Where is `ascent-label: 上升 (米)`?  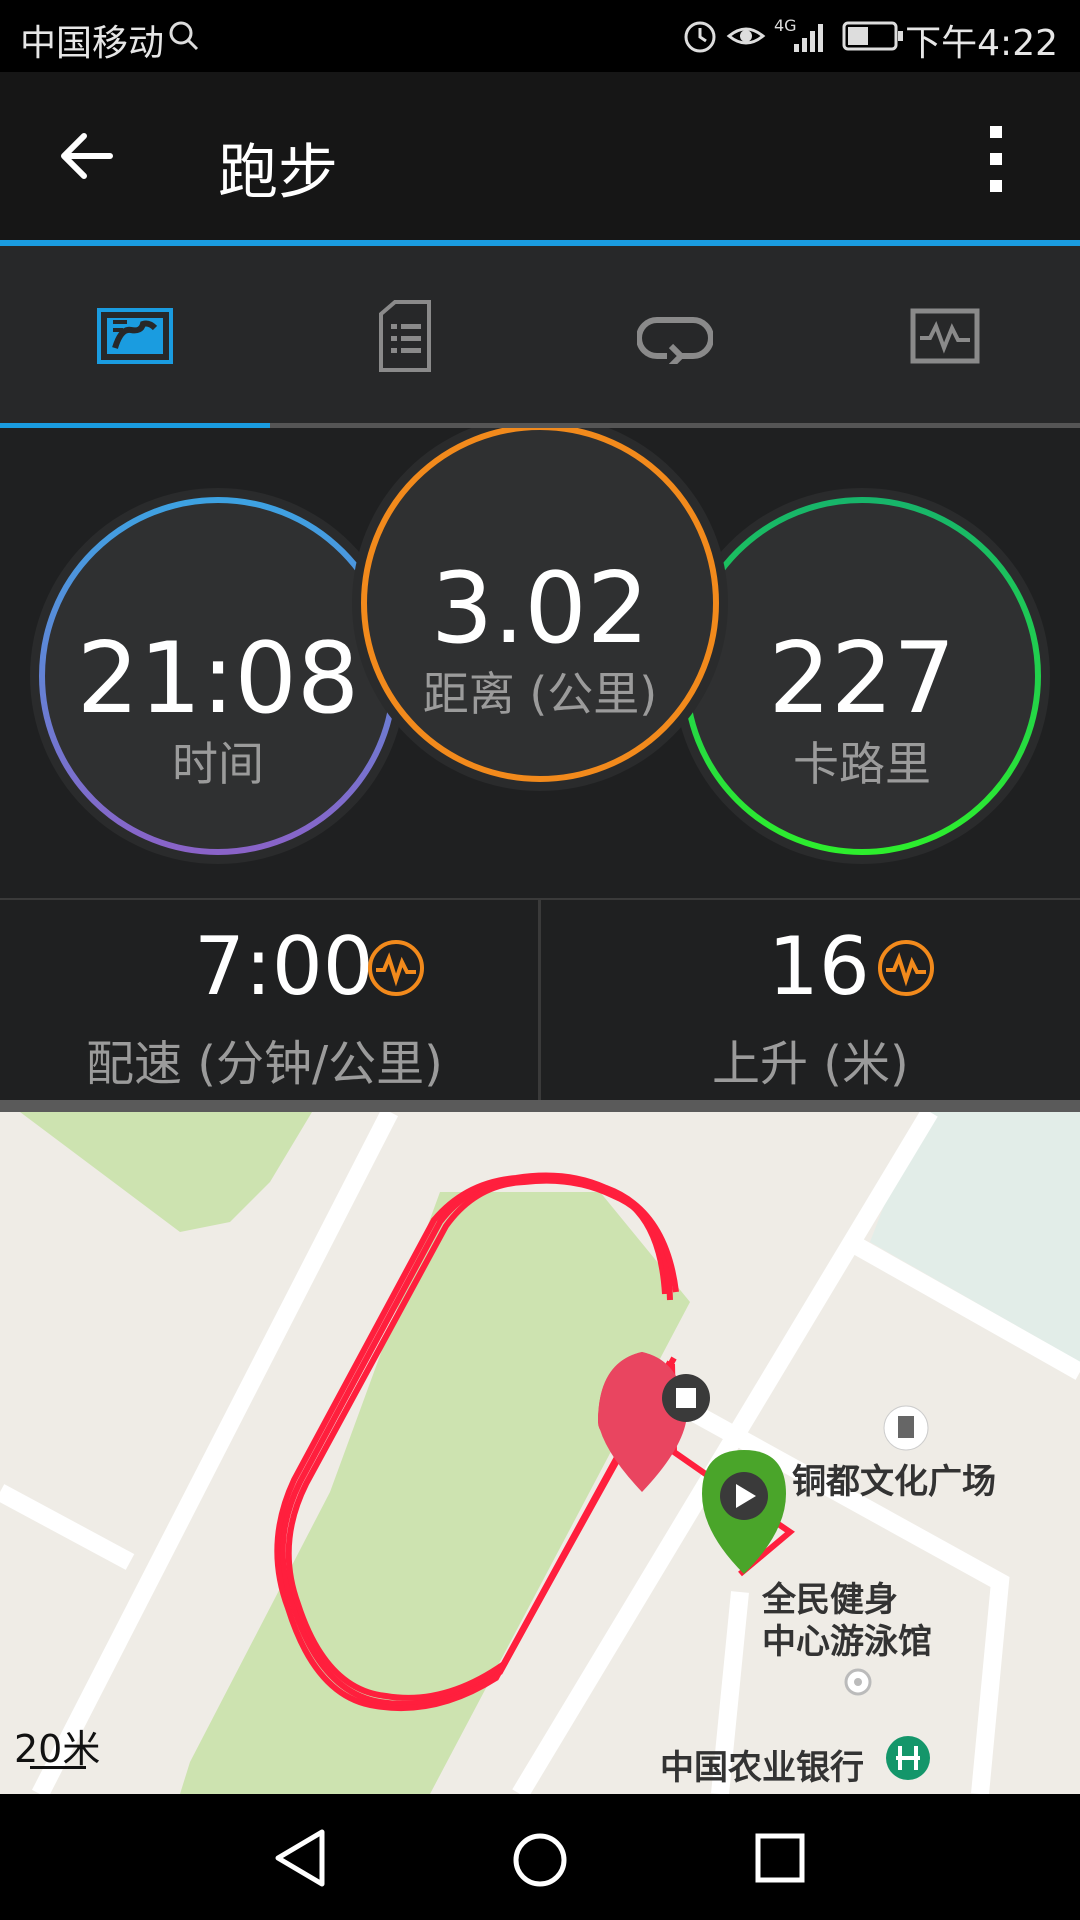
ascent-label: 上升 (米) is located at coordinates (810, 1064).